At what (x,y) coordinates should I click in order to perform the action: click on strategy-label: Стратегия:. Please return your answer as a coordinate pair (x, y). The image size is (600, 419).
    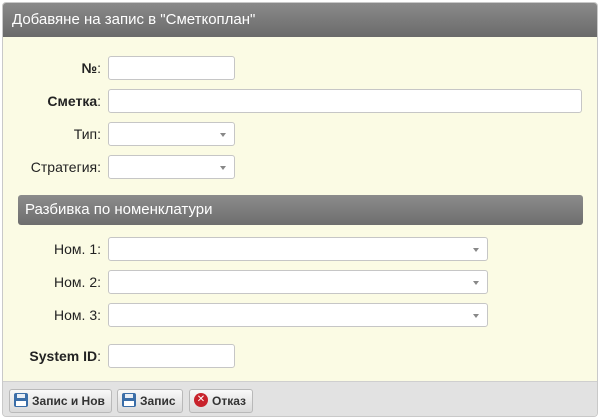
    Looking at the image, I should click on (65, 167).